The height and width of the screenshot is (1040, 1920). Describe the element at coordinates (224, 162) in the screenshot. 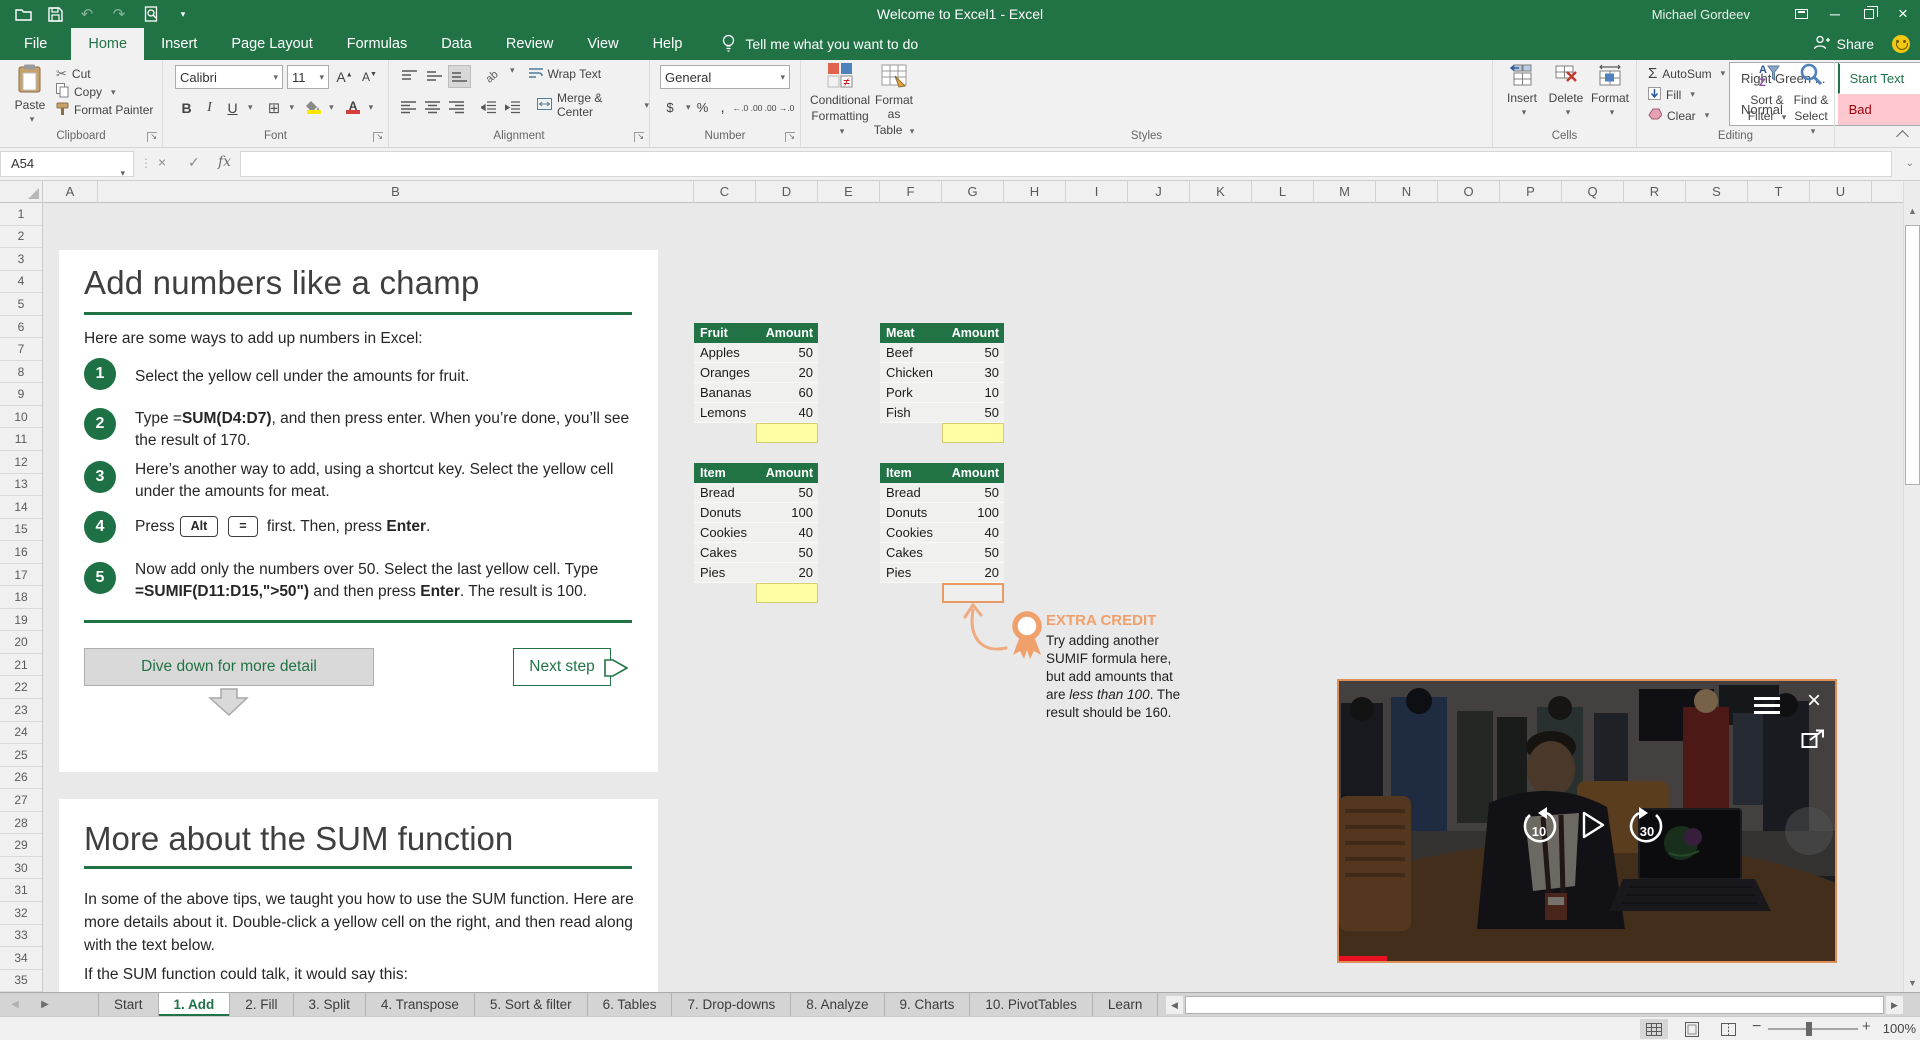

I see `insert-function-icon: fx` at that location.